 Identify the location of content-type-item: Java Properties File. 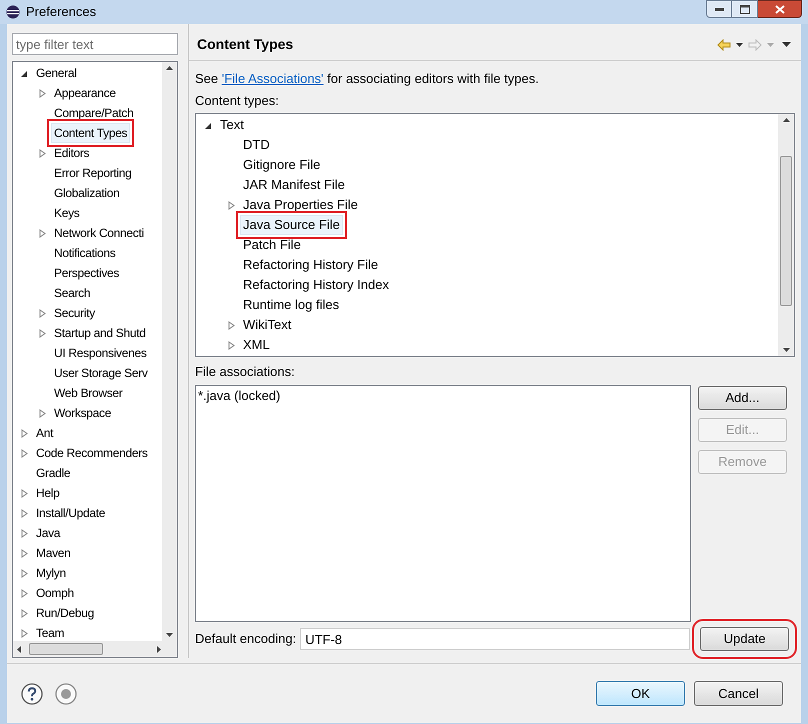
(300, 205).